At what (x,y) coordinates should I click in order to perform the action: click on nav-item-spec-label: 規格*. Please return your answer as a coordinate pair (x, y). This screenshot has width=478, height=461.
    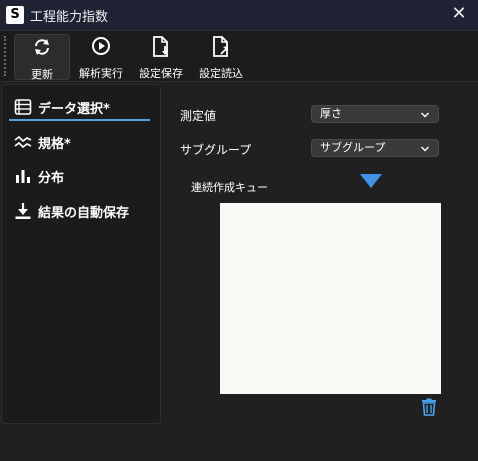
    Looking at the image, I should click on (54, 144).